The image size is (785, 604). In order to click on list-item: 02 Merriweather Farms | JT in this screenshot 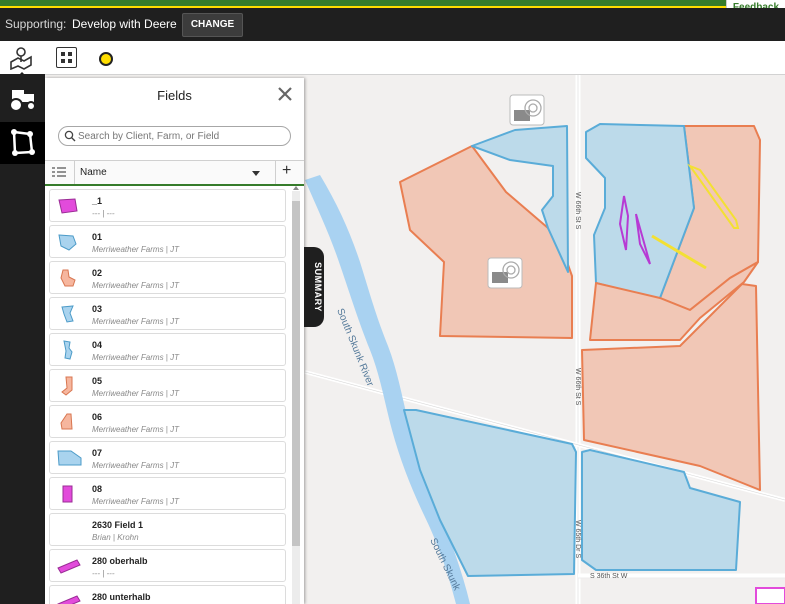, I will do `click(167, 277)`.